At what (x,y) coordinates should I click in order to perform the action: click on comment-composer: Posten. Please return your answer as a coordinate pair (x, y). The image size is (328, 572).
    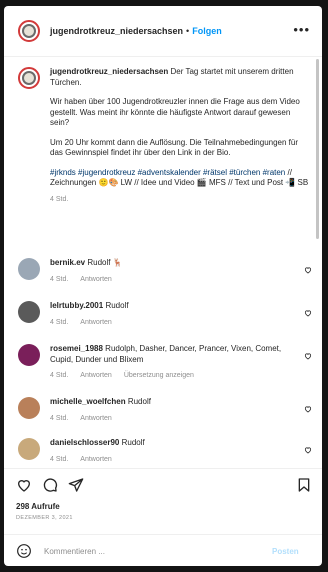
    Looking at the image, I should click on (163, 550).